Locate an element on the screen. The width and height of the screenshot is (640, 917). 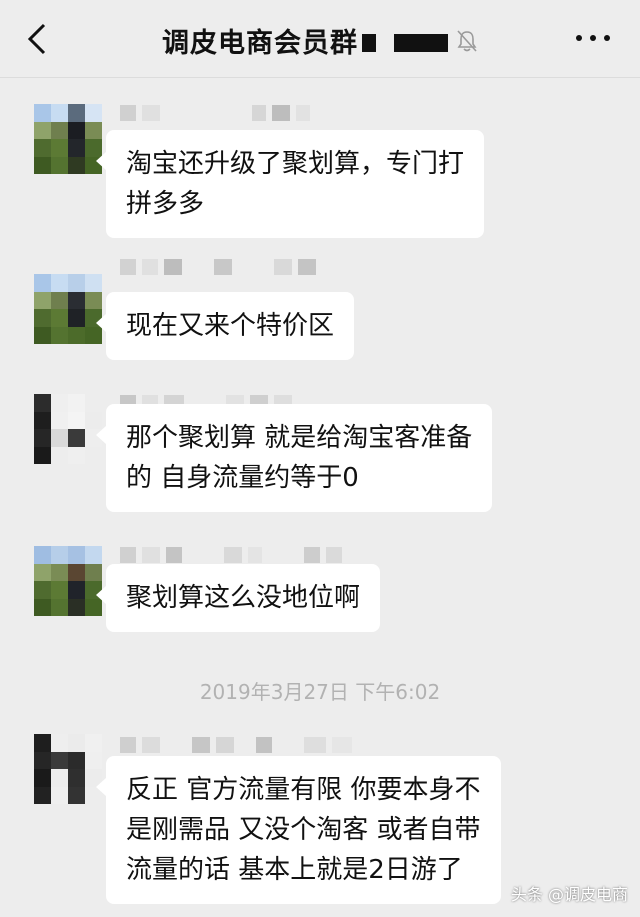
message-text-line: 的 自身流量约等于0 is located at coordinates (242, 478).